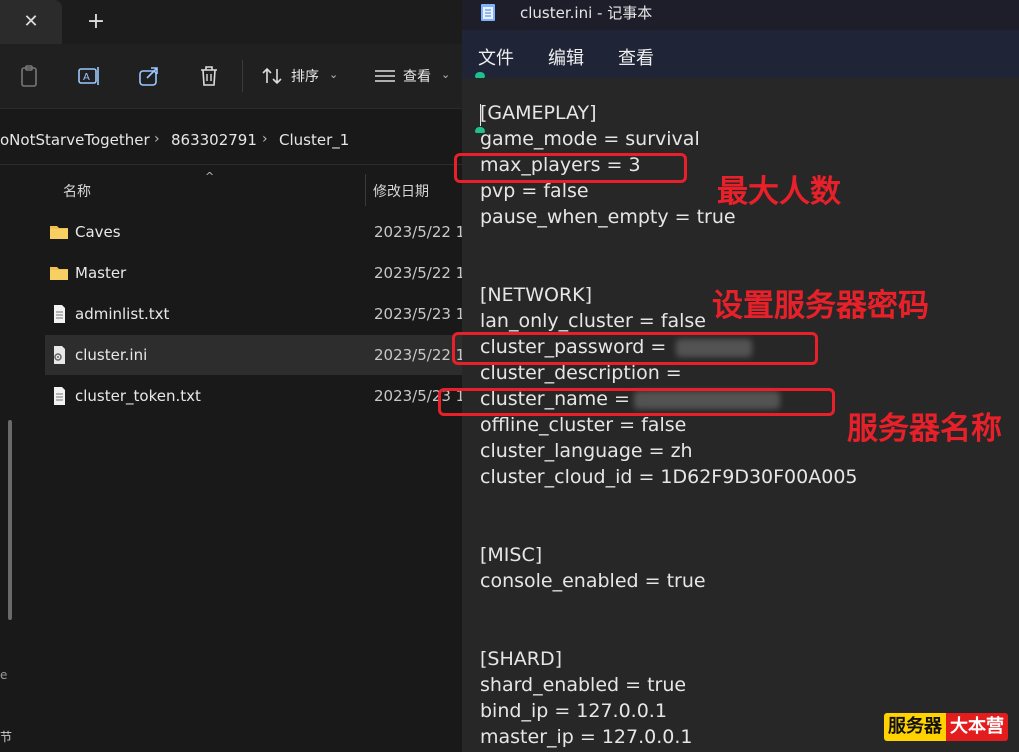 The width and height of the screenshot is (1019, 752). I want to click on code-line: console_enabled = true, so click(593, 581).